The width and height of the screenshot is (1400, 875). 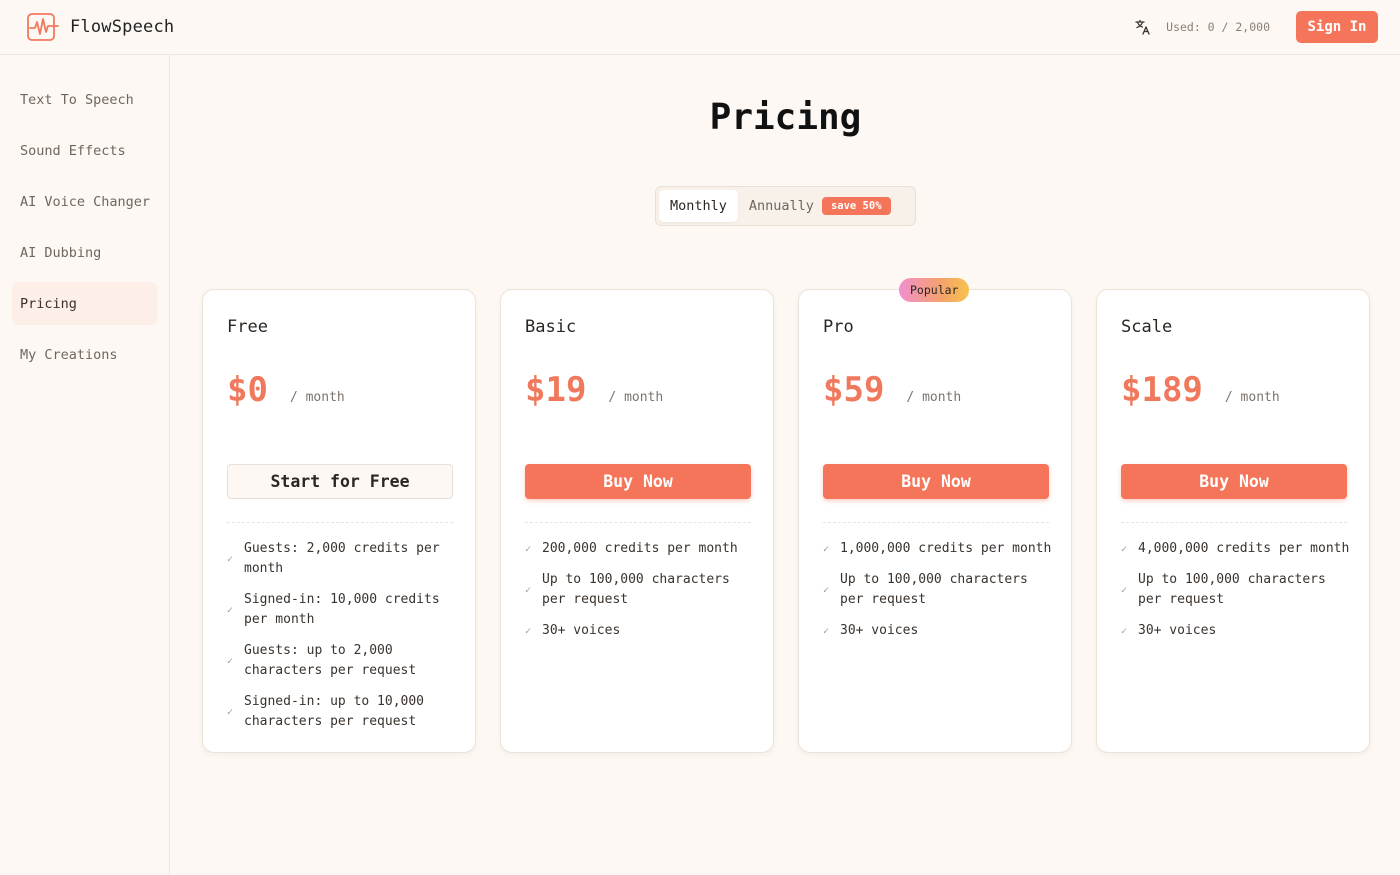 I want to click on feature-text: Signed-in: 10,000 credits per month, so click(x=342, y=609).